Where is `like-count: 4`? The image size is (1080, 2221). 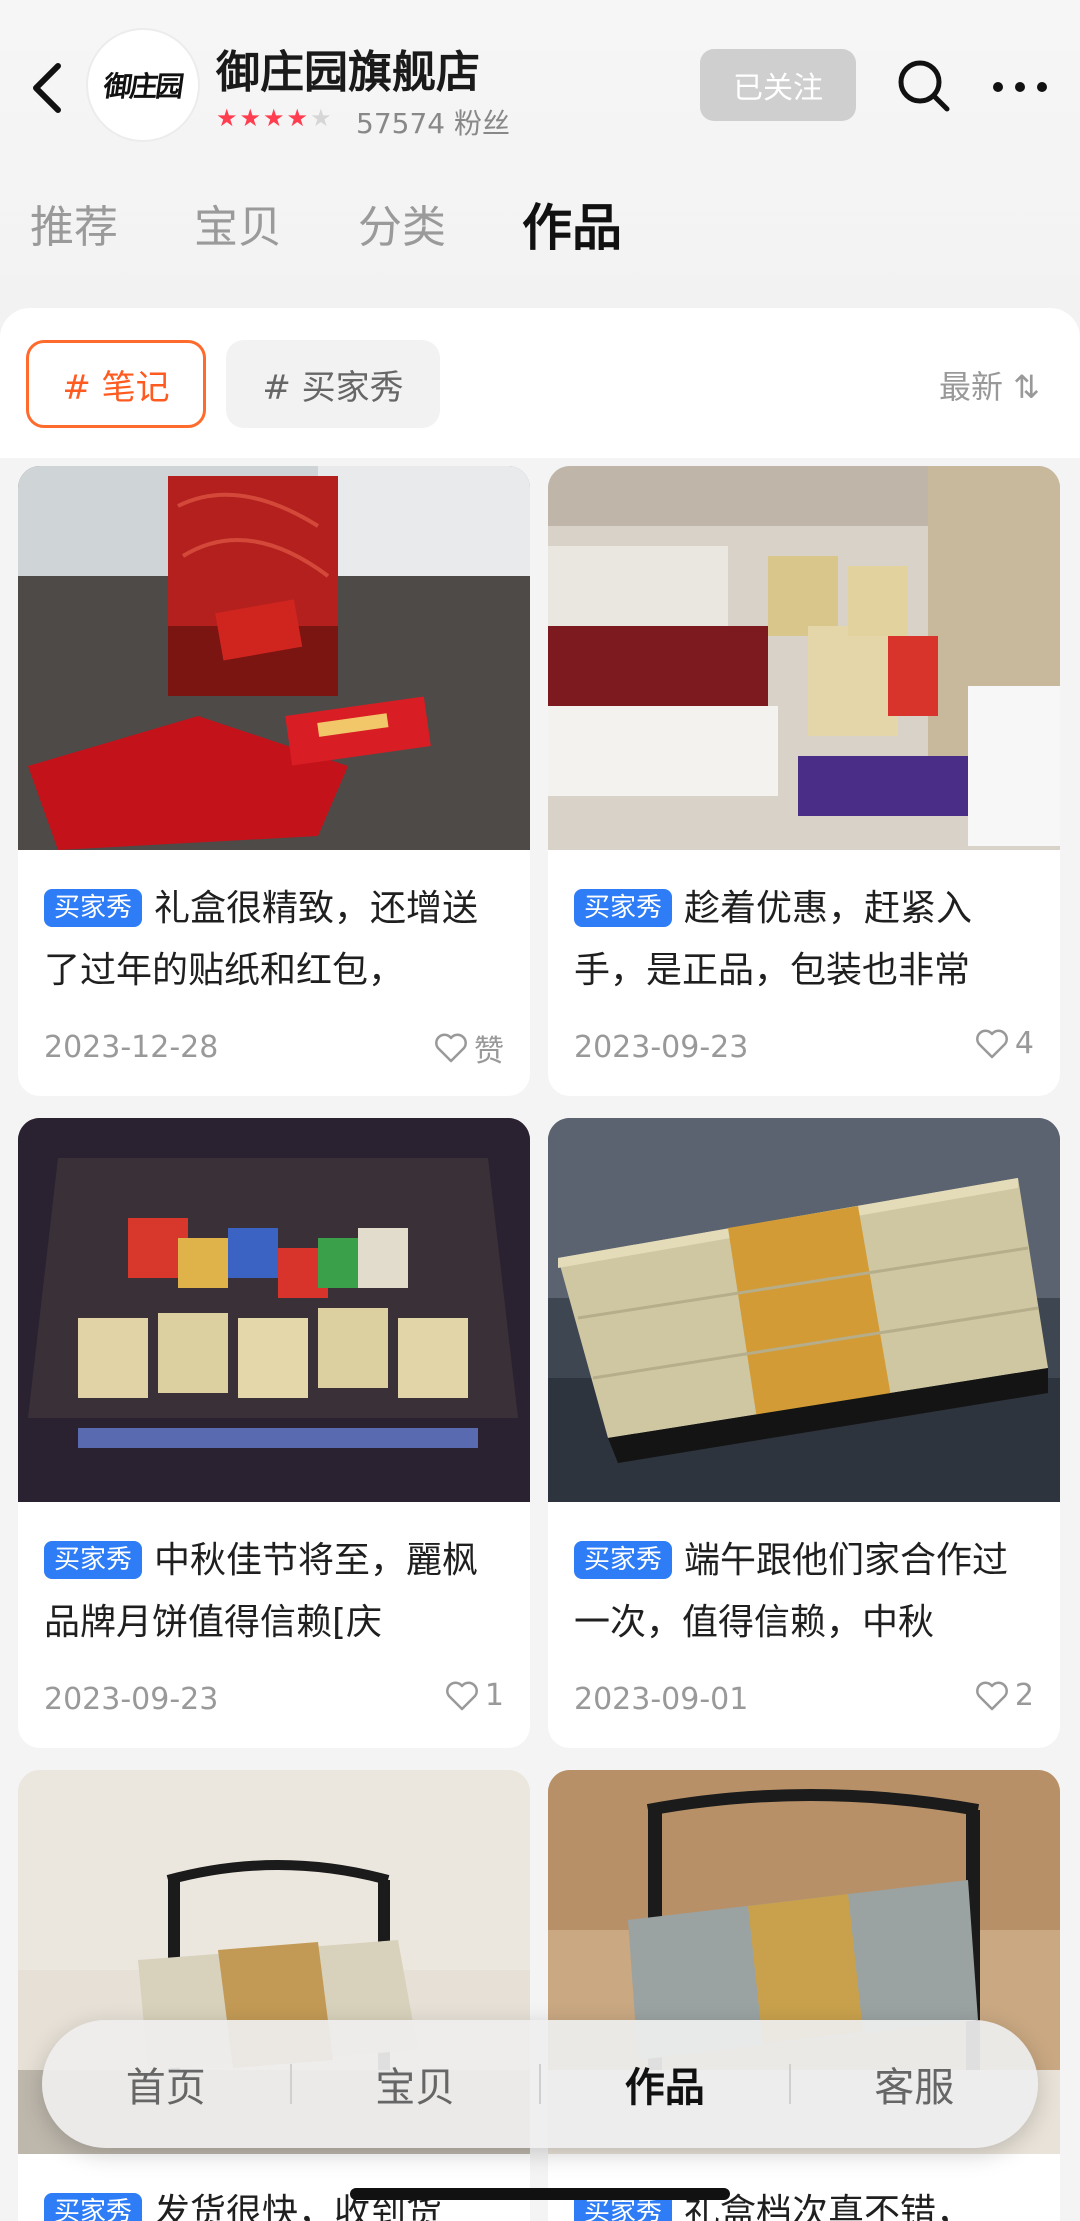 like-count: 4 is located at coordinates (1024, 1043).